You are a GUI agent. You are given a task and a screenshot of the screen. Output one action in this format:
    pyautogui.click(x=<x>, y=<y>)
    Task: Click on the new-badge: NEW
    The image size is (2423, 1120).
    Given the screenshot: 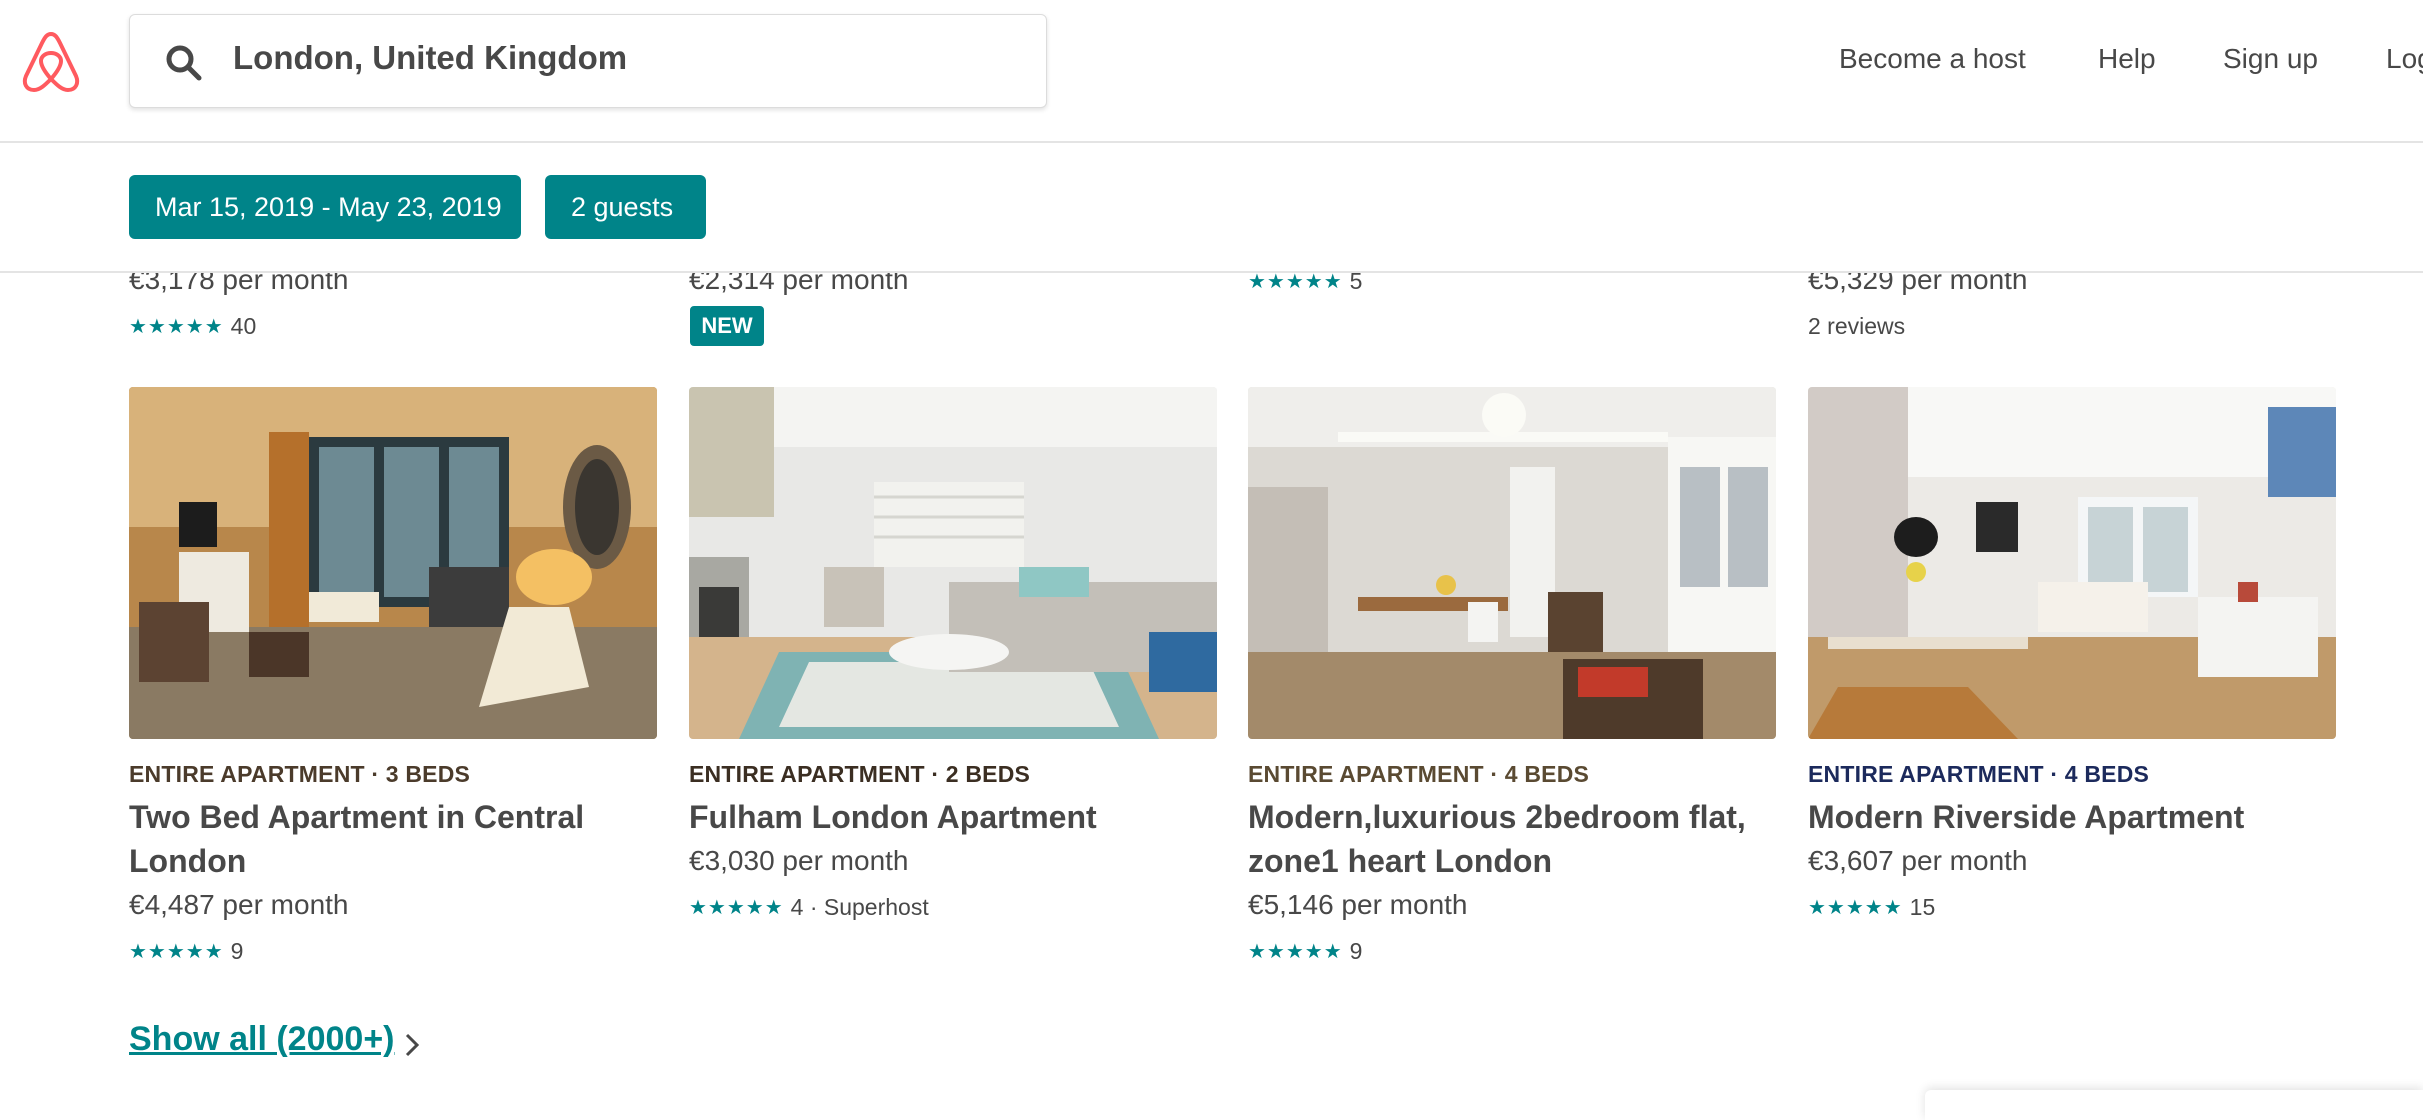 What is the action you would take?
    pyautogui.click(x=727, y=326)
    